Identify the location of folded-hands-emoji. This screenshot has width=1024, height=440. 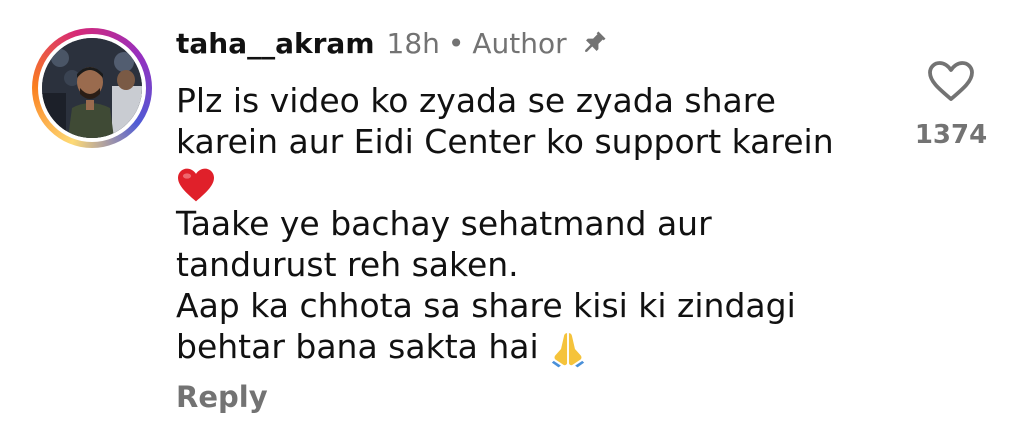
(568, 349).